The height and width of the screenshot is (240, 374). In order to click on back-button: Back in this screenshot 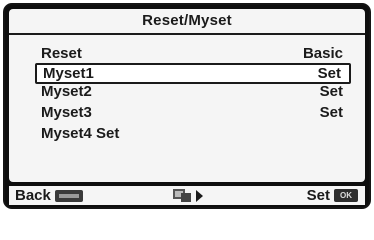, I will do `click(49, 195)`.